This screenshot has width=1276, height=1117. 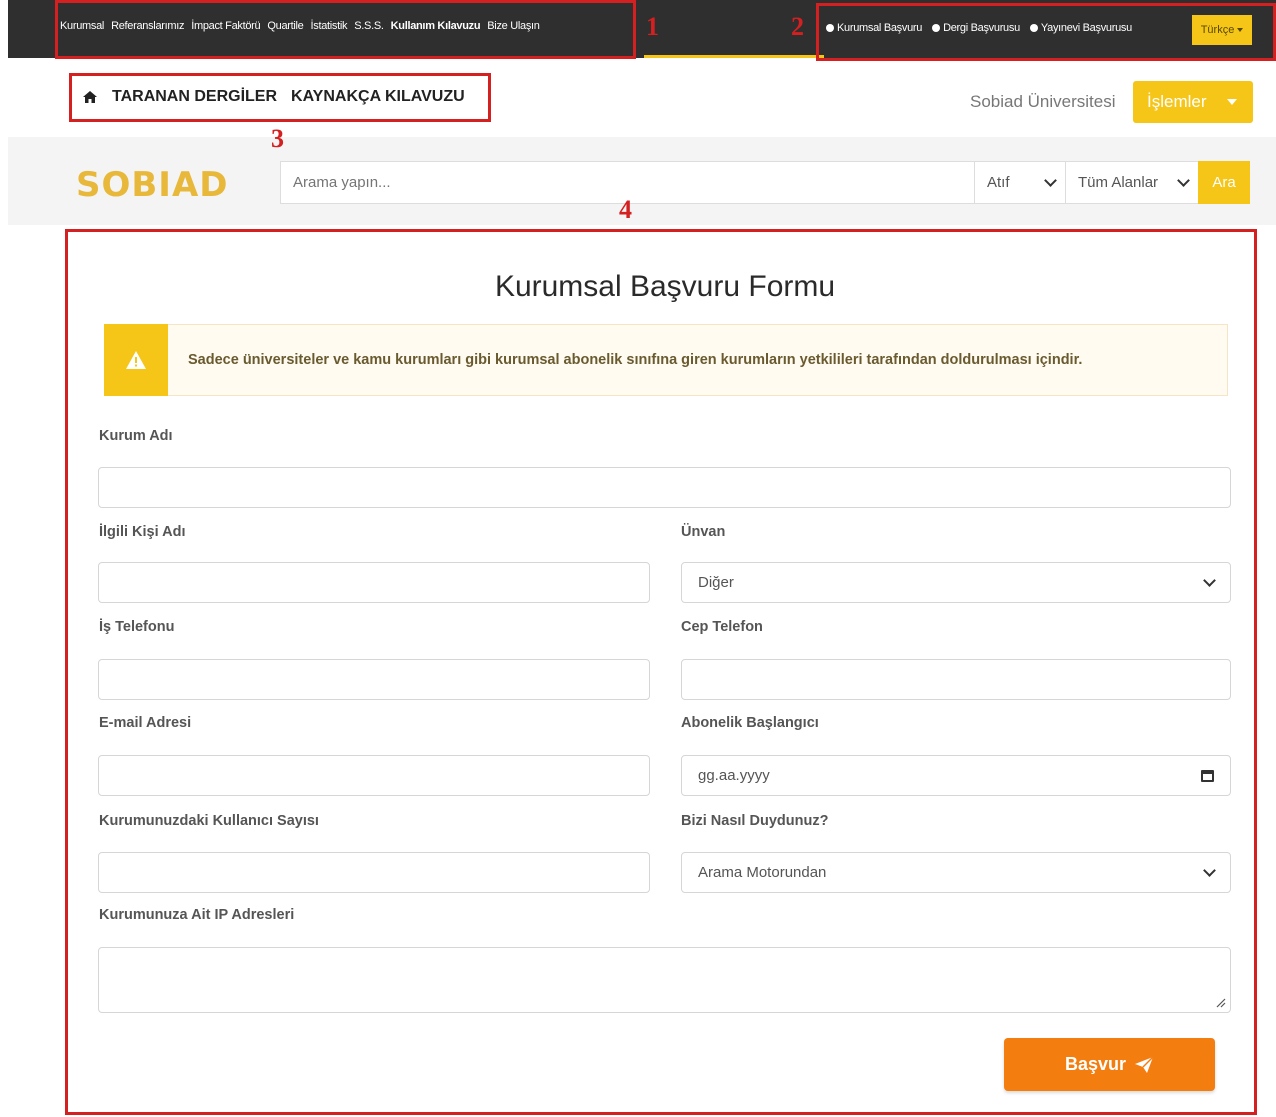 I want to click on annotation-number-2: 2, so click(x=797, y=26).